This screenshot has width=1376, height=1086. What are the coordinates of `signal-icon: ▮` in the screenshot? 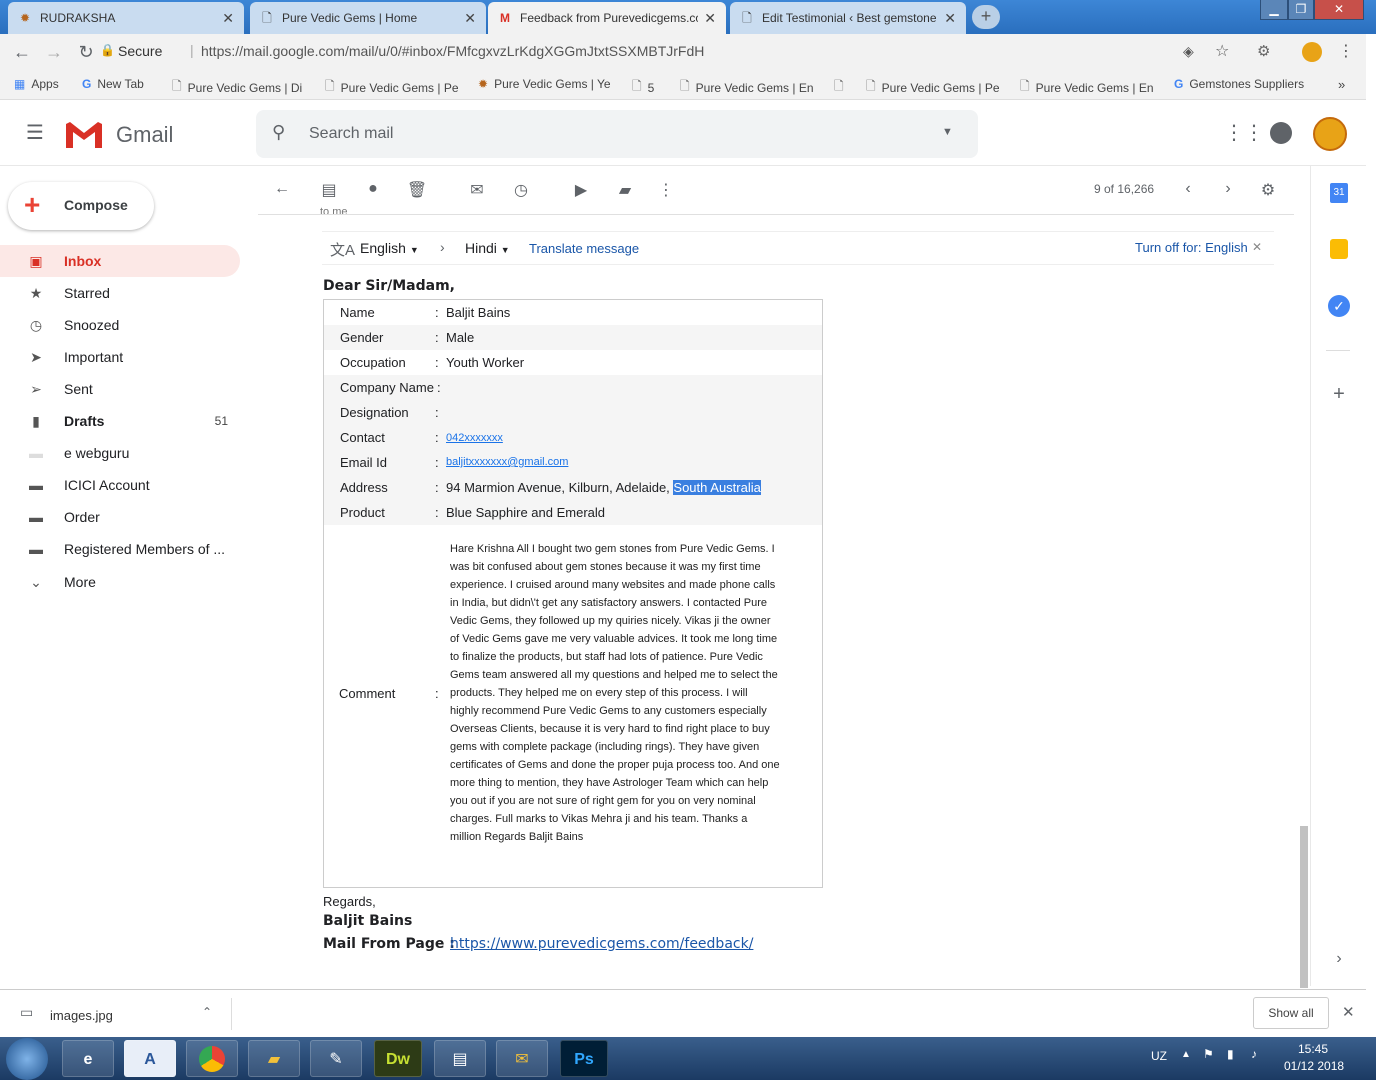 It's located at (1230, 1054).